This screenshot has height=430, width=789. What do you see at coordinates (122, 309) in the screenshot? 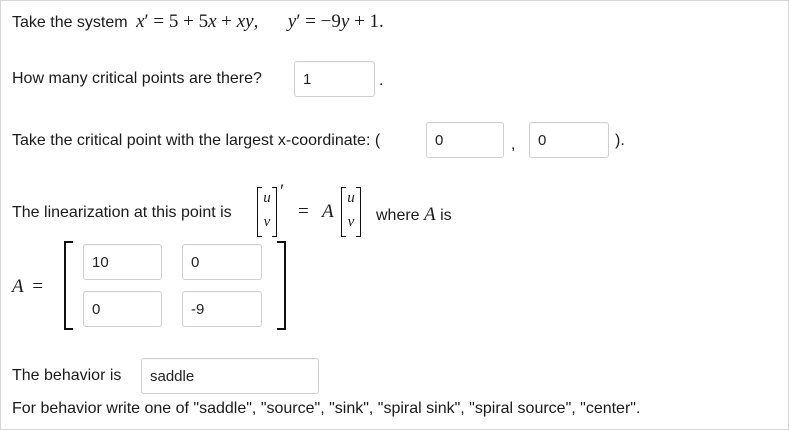
I see `matrix-cell-2-1: 0` at bounding box center [122, 309].